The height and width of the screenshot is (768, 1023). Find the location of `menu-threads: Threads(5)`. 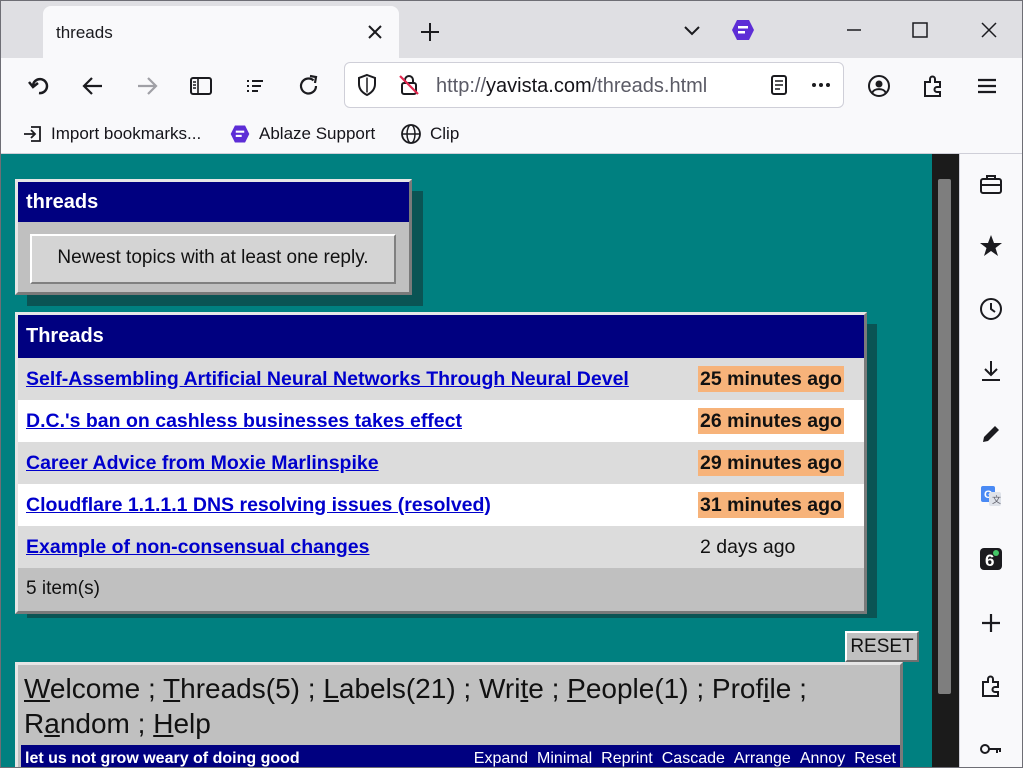

menu-threads: Threads(5) is located at coordinates (231, 688).